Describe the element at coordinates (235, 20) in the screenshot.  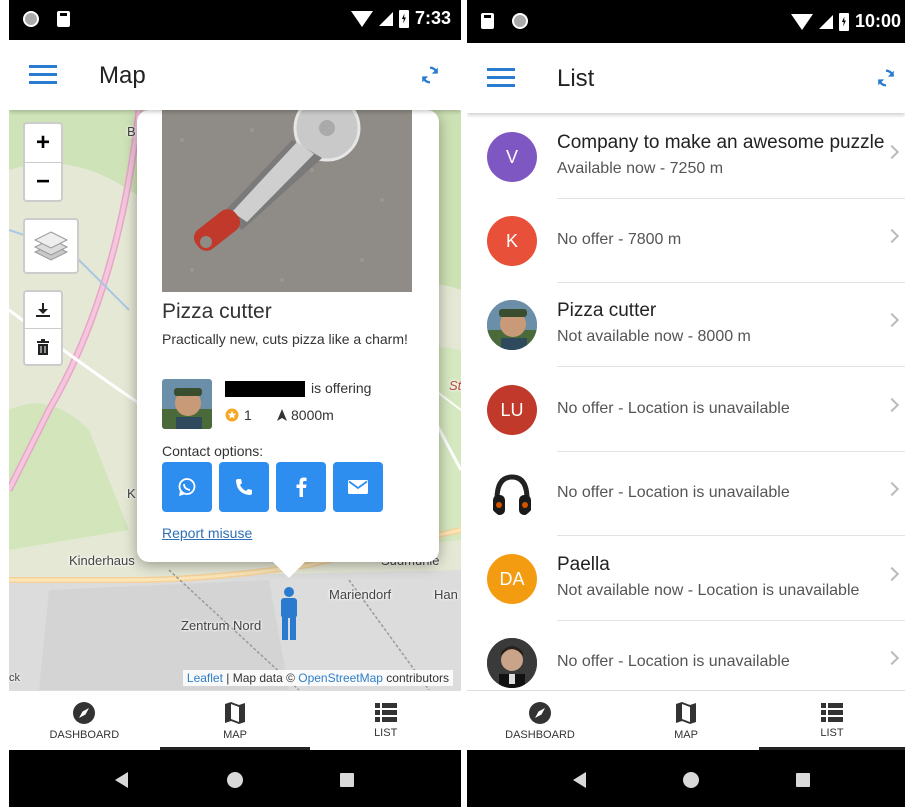
I see `status-bar: 7:33` at that location.